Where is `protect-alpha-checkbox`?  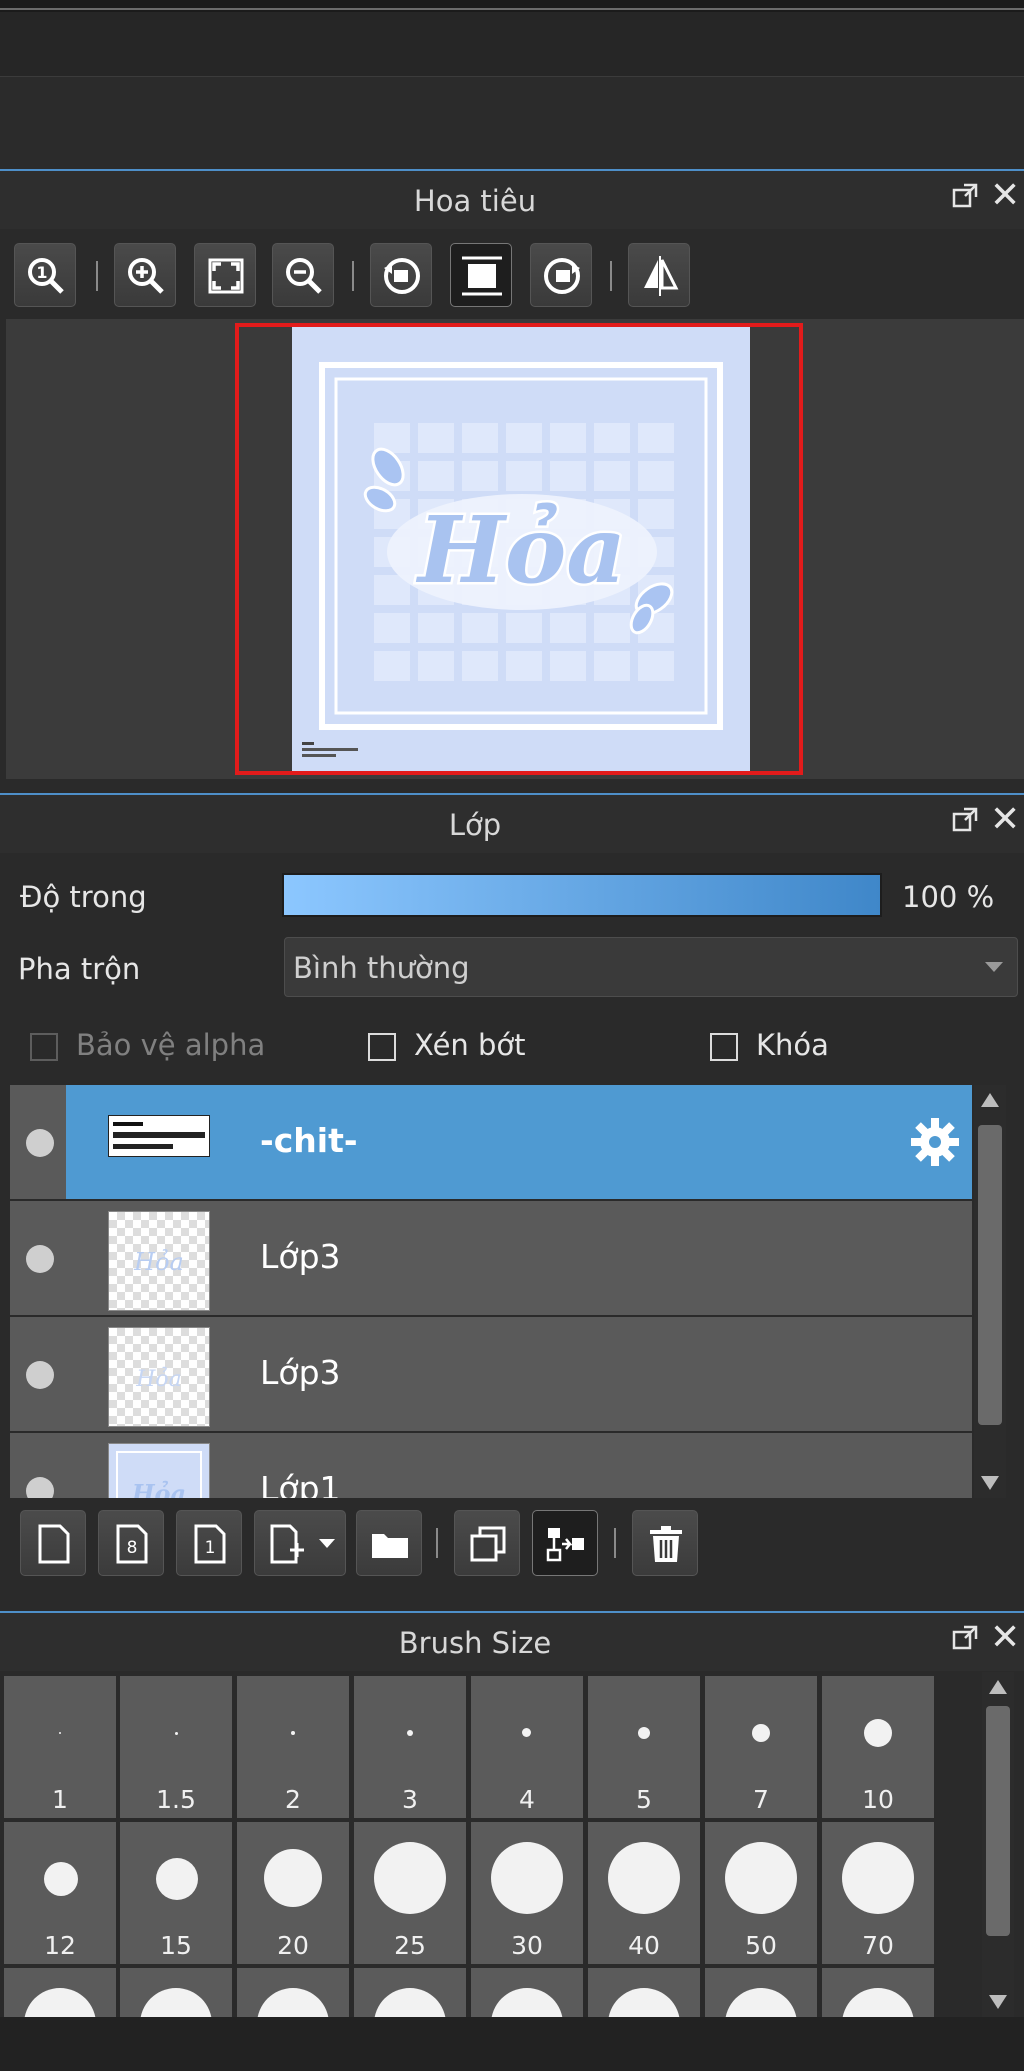 protect-alpha-checkbox is located at coordinates (44, 1047).